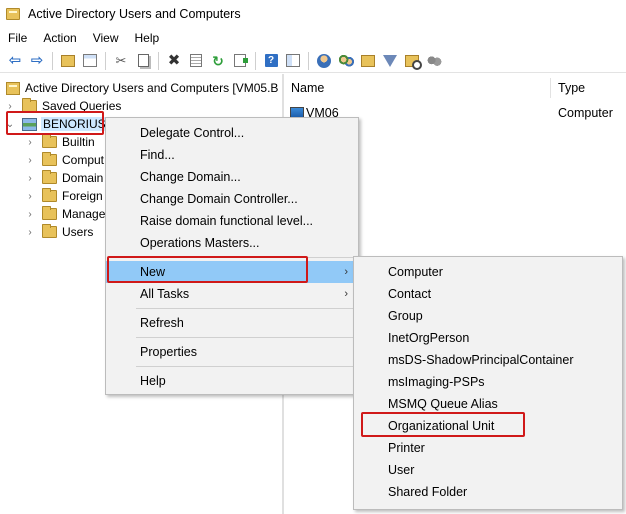 Image resolution: width=626 pixels, height=514 pixels. What do you see at coordinates (134, 14) in the screenshot?
I see `window-title: Active Directory Users and Computers` at bounding box center [134, 14].